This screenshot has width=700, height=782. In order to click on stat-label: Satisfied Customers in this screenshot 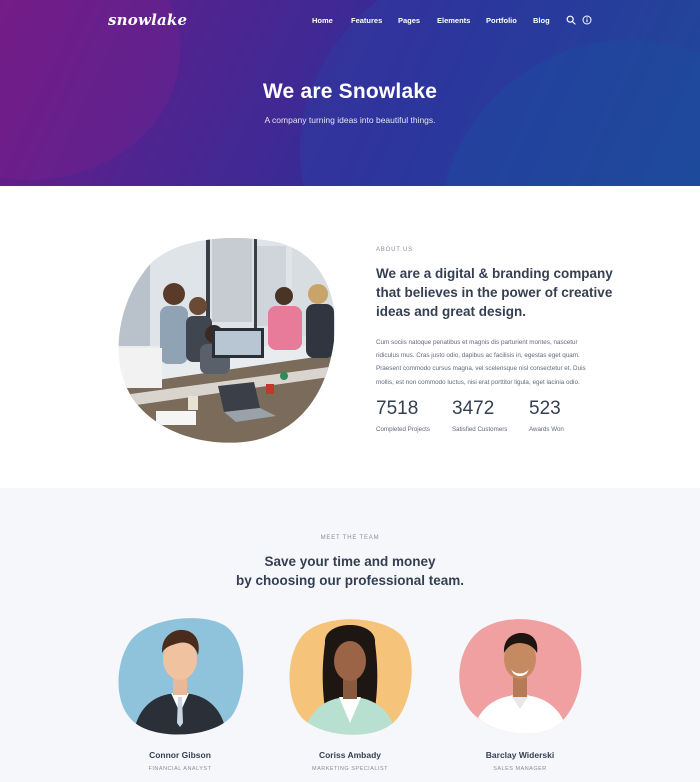, I will do `click(480, 429)`.